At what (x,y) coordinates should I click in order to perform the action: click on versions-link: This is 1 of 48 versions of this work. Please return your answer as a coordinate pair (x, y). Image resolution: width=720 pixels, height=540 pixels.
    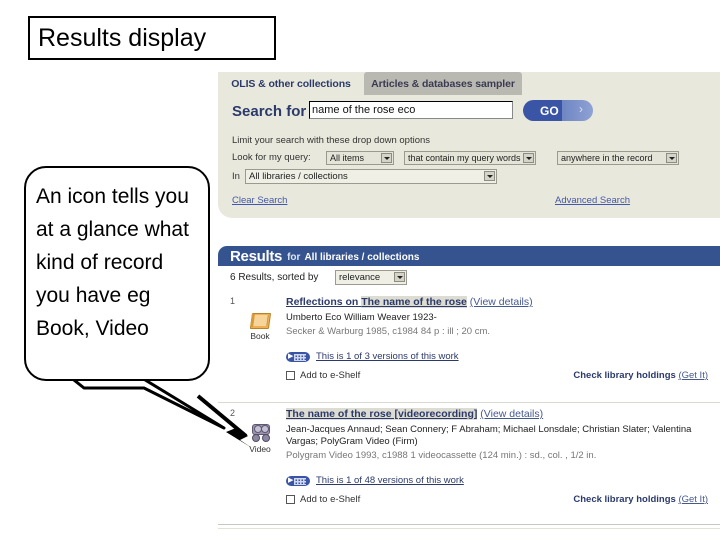
    Looking at the image, I should click on (390, 480).